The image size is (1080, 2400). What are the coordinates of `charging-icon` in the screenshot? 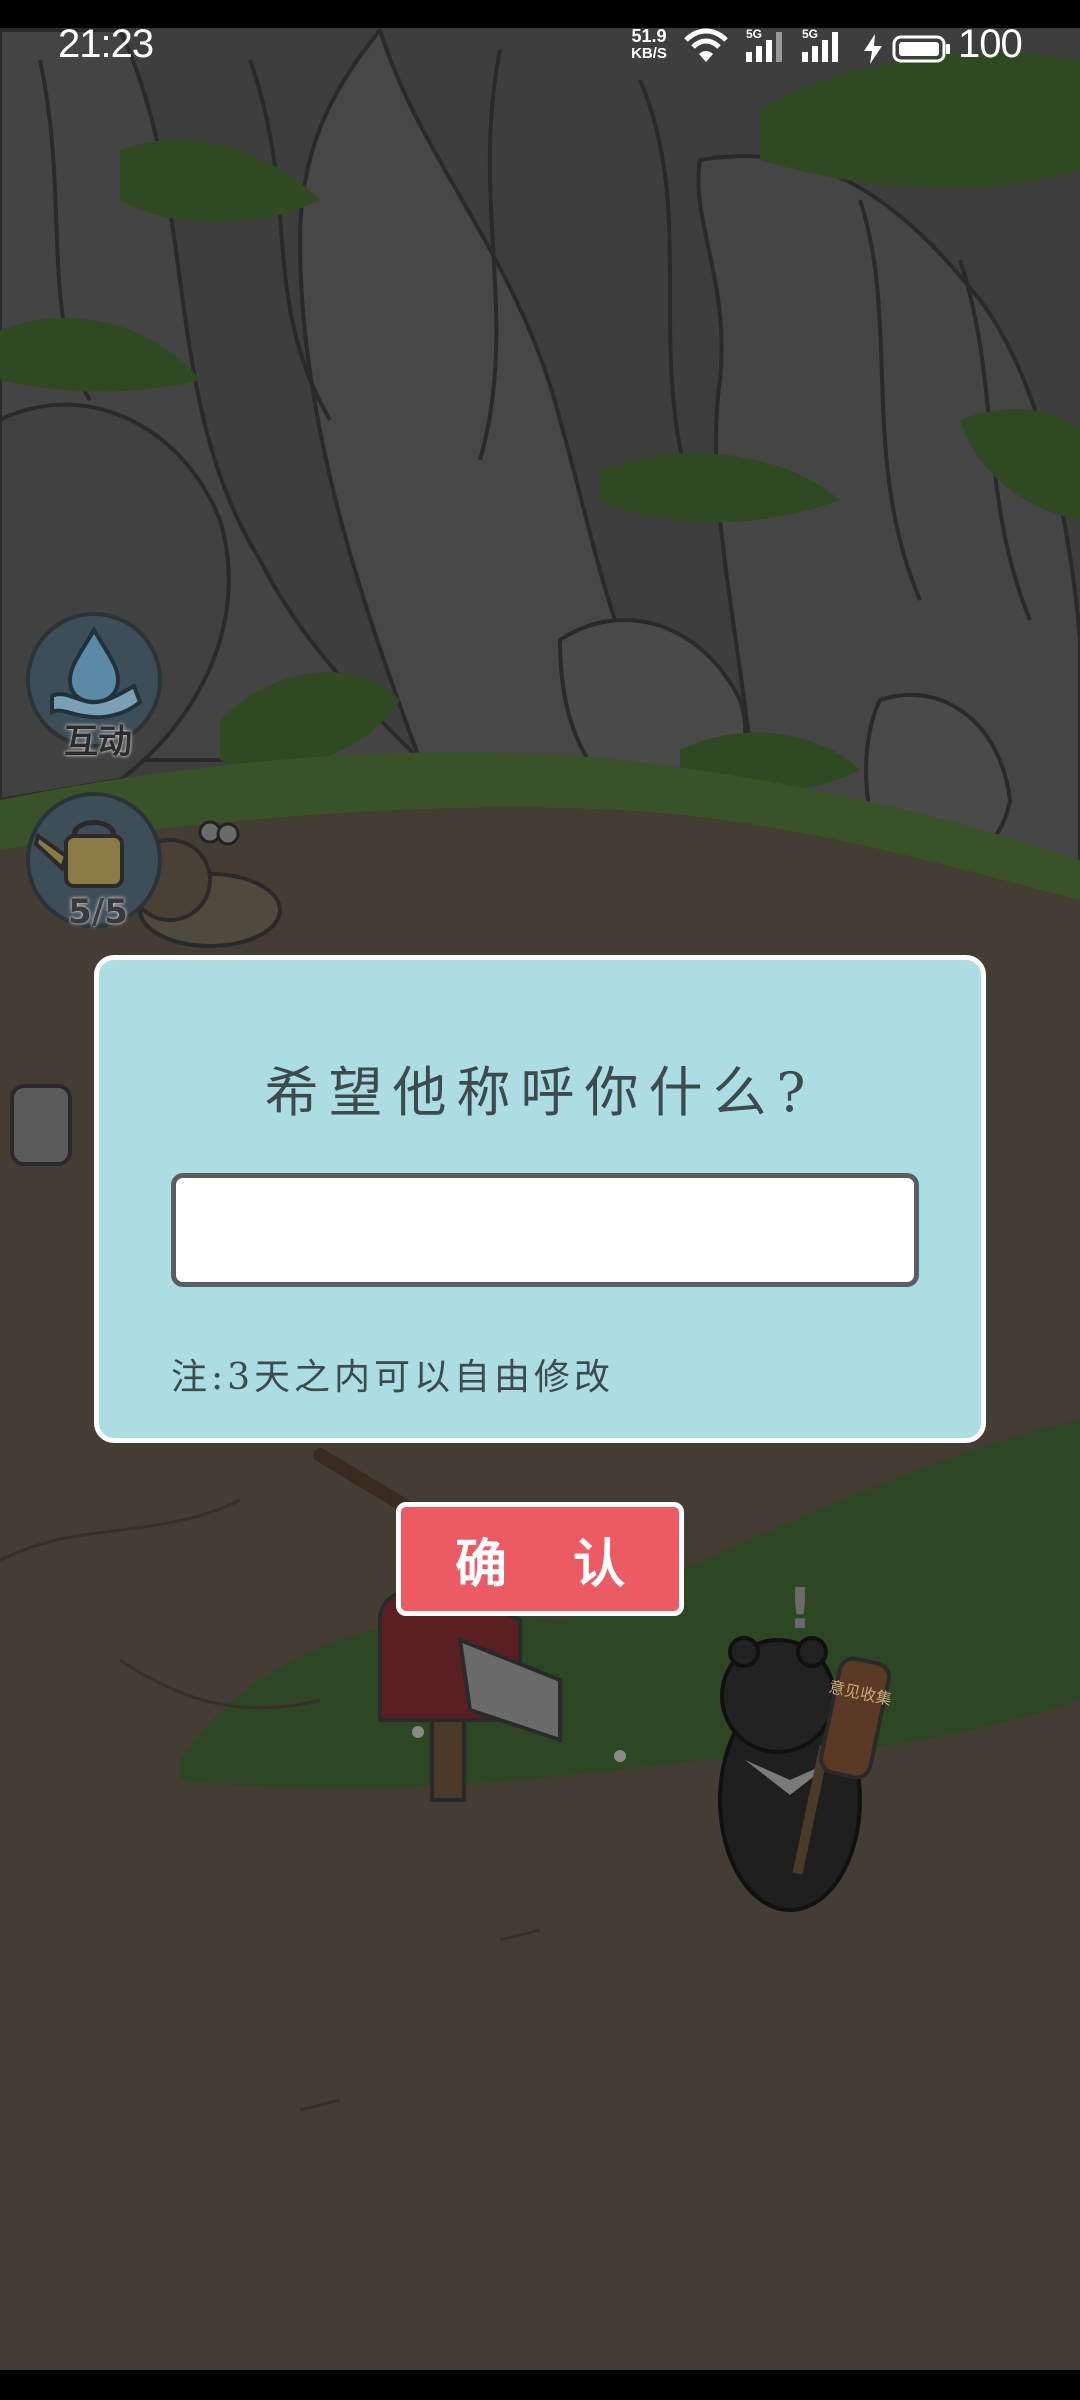 It's located at (873, 49).